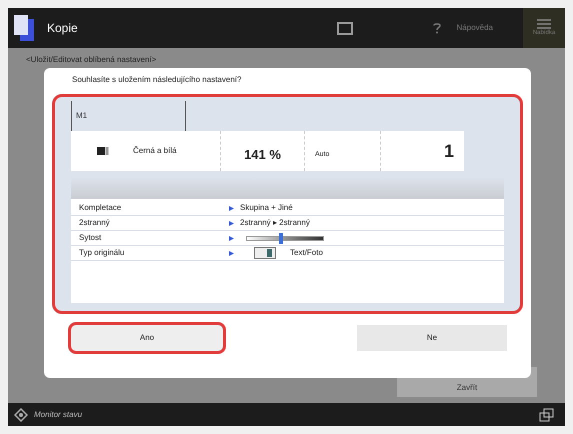 This screenshot has width=573, height=434. Describe the element at coordinates (266, 208) in the screenshot. I see `setting-value: Skupina + Jiné` at that location.